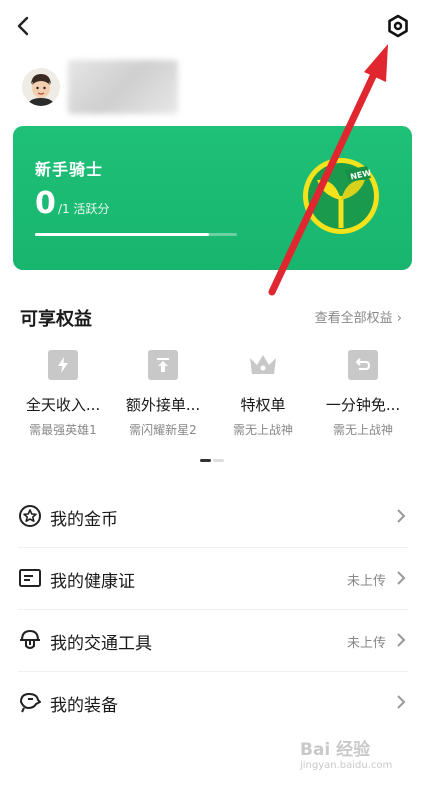 The height and width of the screenshot is (788, 426). What do you see at coordinates (398, 26) in the screenshot?
I see `settings-icon` at bounding box center [398, 26].